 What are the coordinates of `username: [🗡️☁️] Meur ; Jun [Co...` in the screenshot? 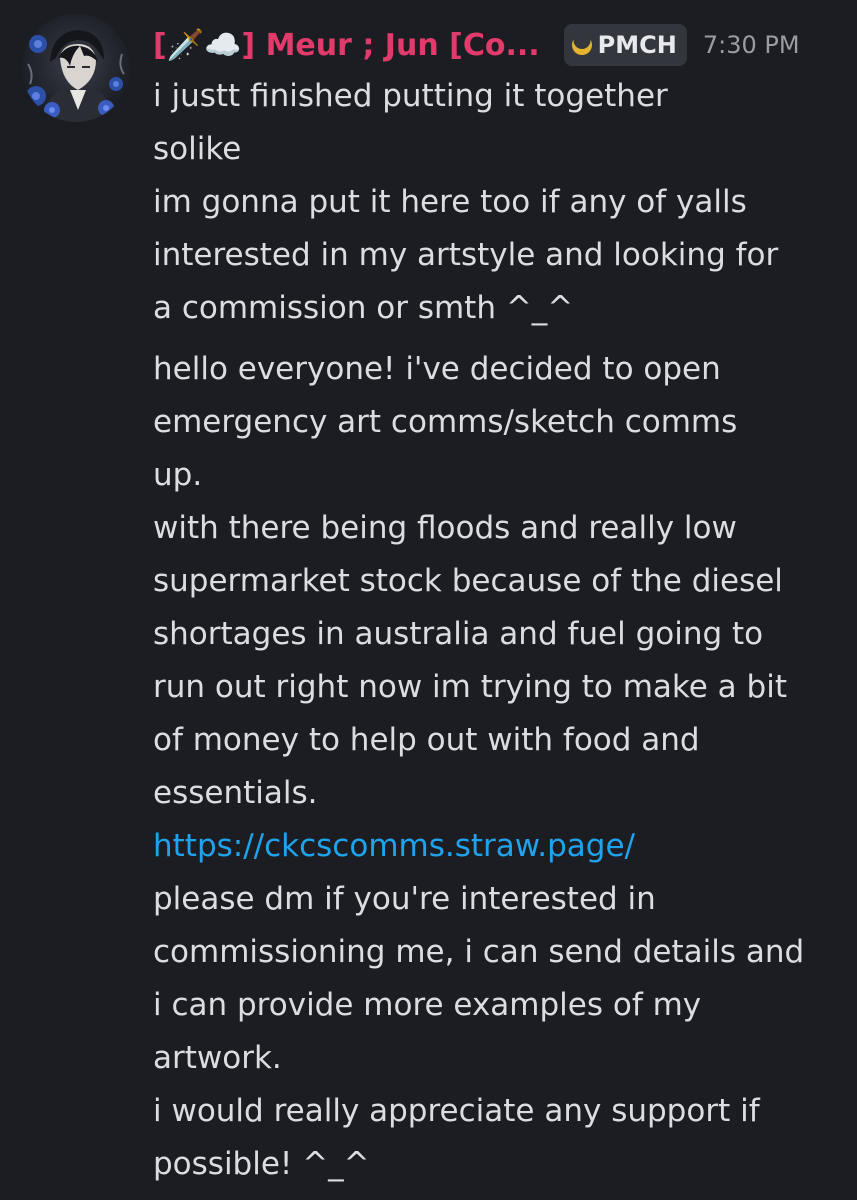 It's located at (346, 45).